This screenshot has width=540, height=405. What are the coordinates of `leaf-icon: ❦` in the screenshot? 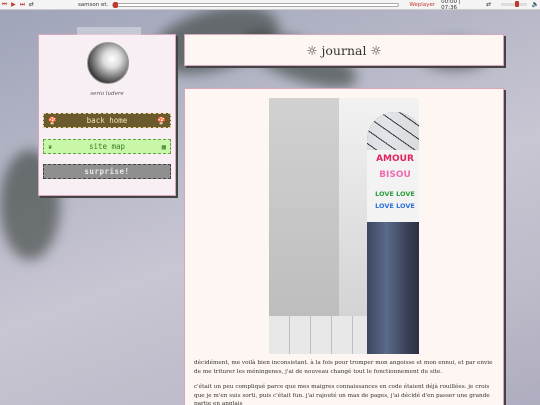 It's located at (50, 146).